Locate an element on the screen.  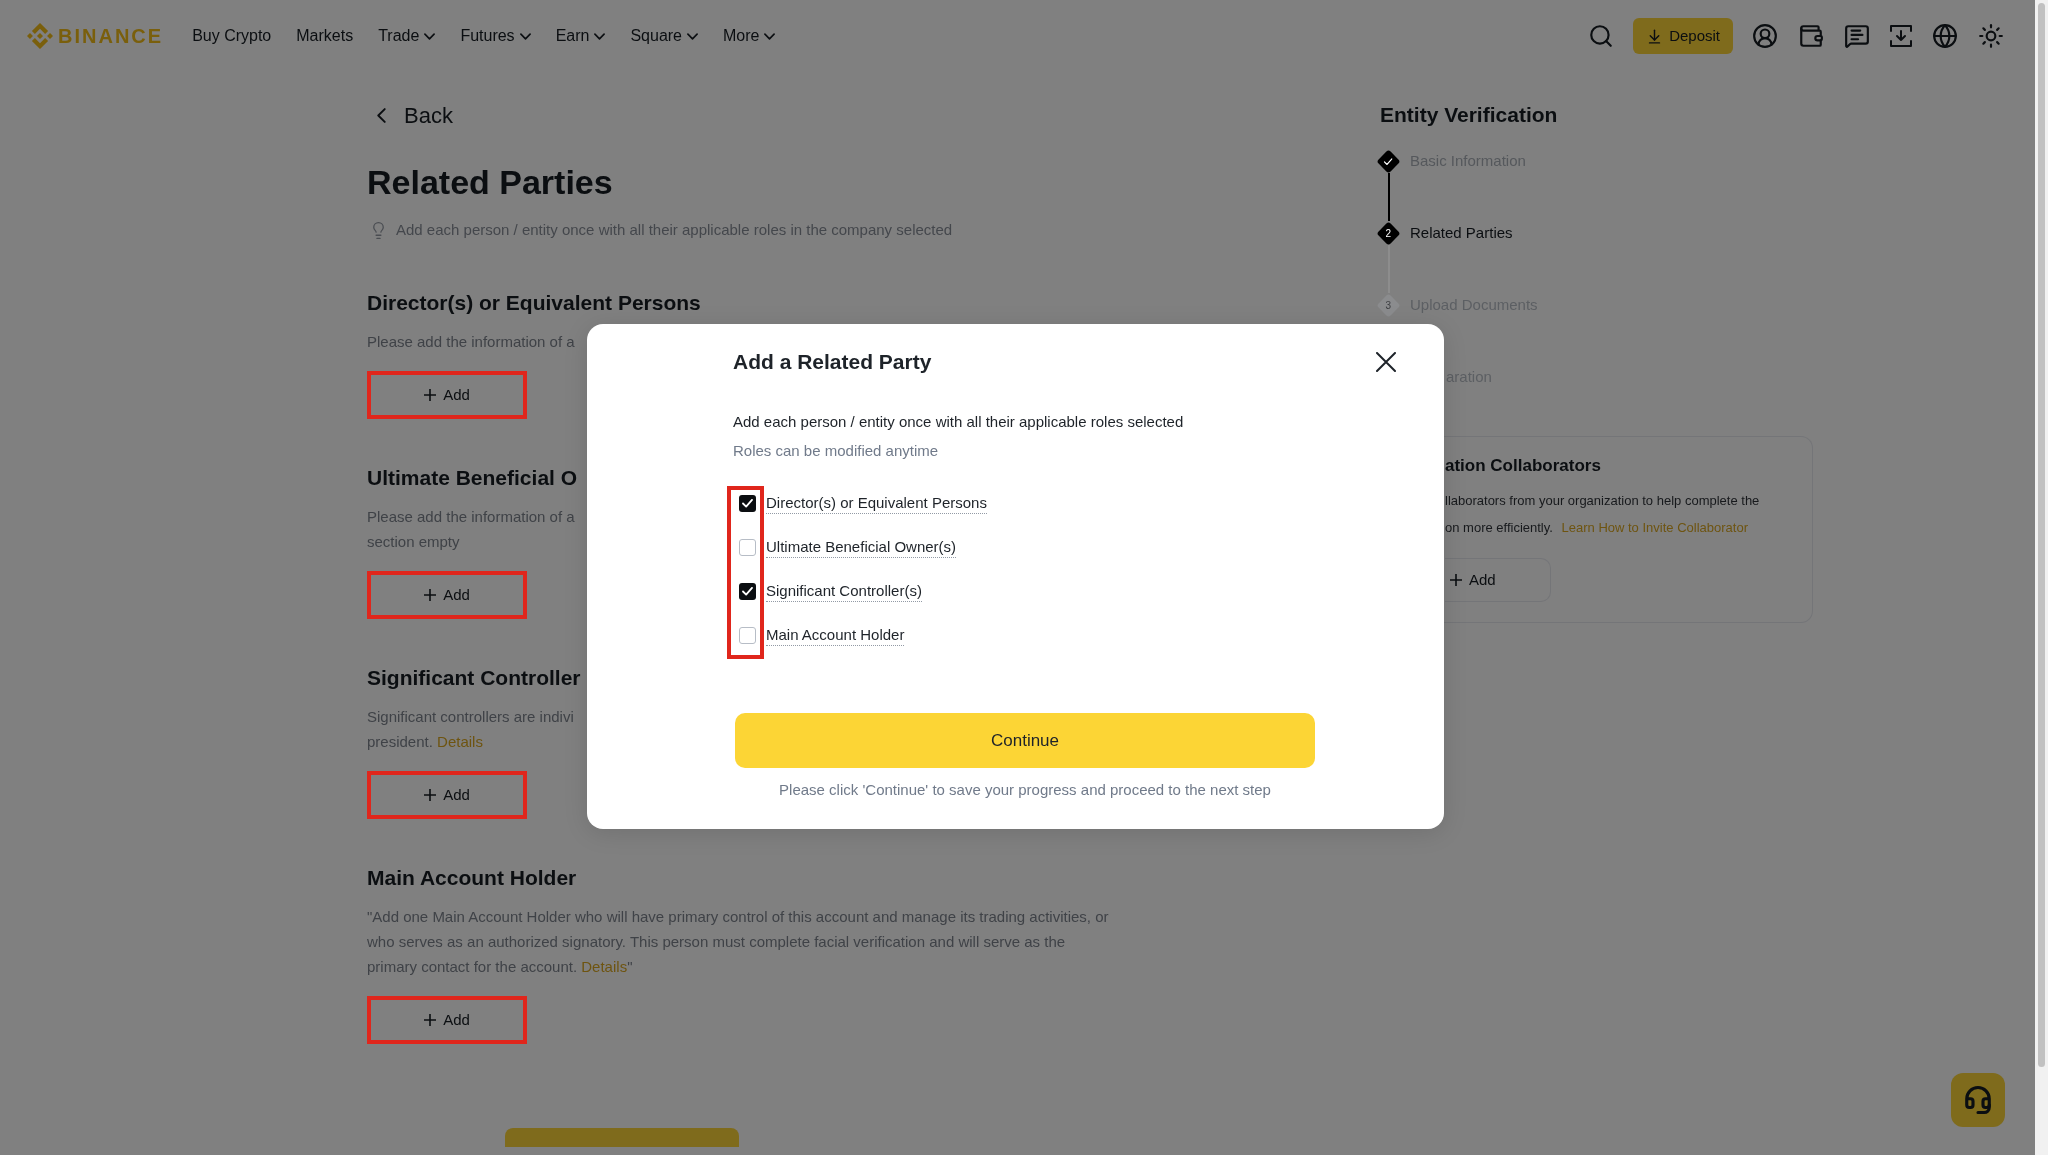
step-marker: 2 is located at coordinates (1388, 233).